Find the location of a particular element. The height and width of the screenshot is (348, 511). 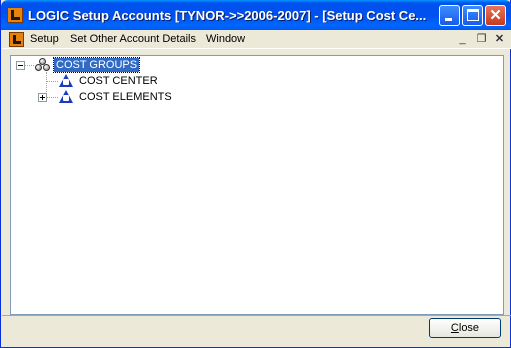

menu-window: Window is located at coordinates (225, 39).